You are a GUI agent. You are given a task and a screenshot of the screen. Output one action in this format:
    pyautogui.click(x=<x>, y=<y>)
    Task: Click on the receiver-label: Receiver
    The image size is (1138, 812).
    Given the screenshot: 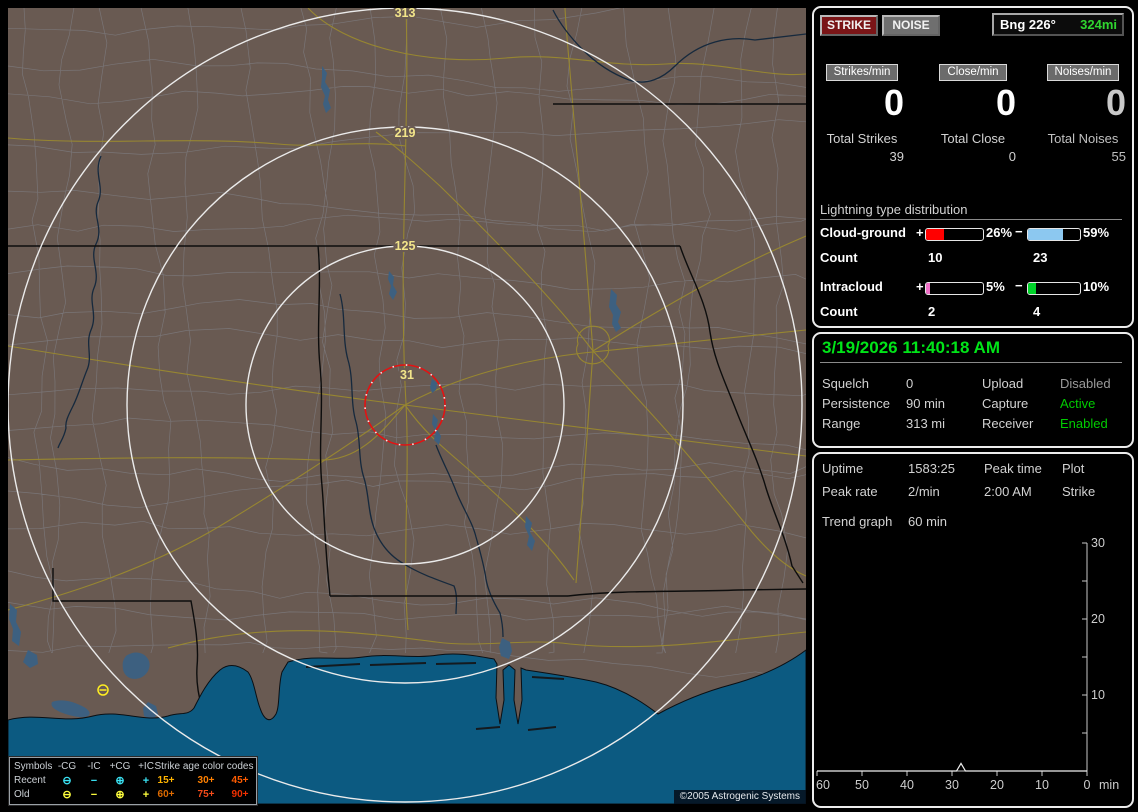 What is the action you would take?
    pyautogui.click(x=1008, y=423)
    